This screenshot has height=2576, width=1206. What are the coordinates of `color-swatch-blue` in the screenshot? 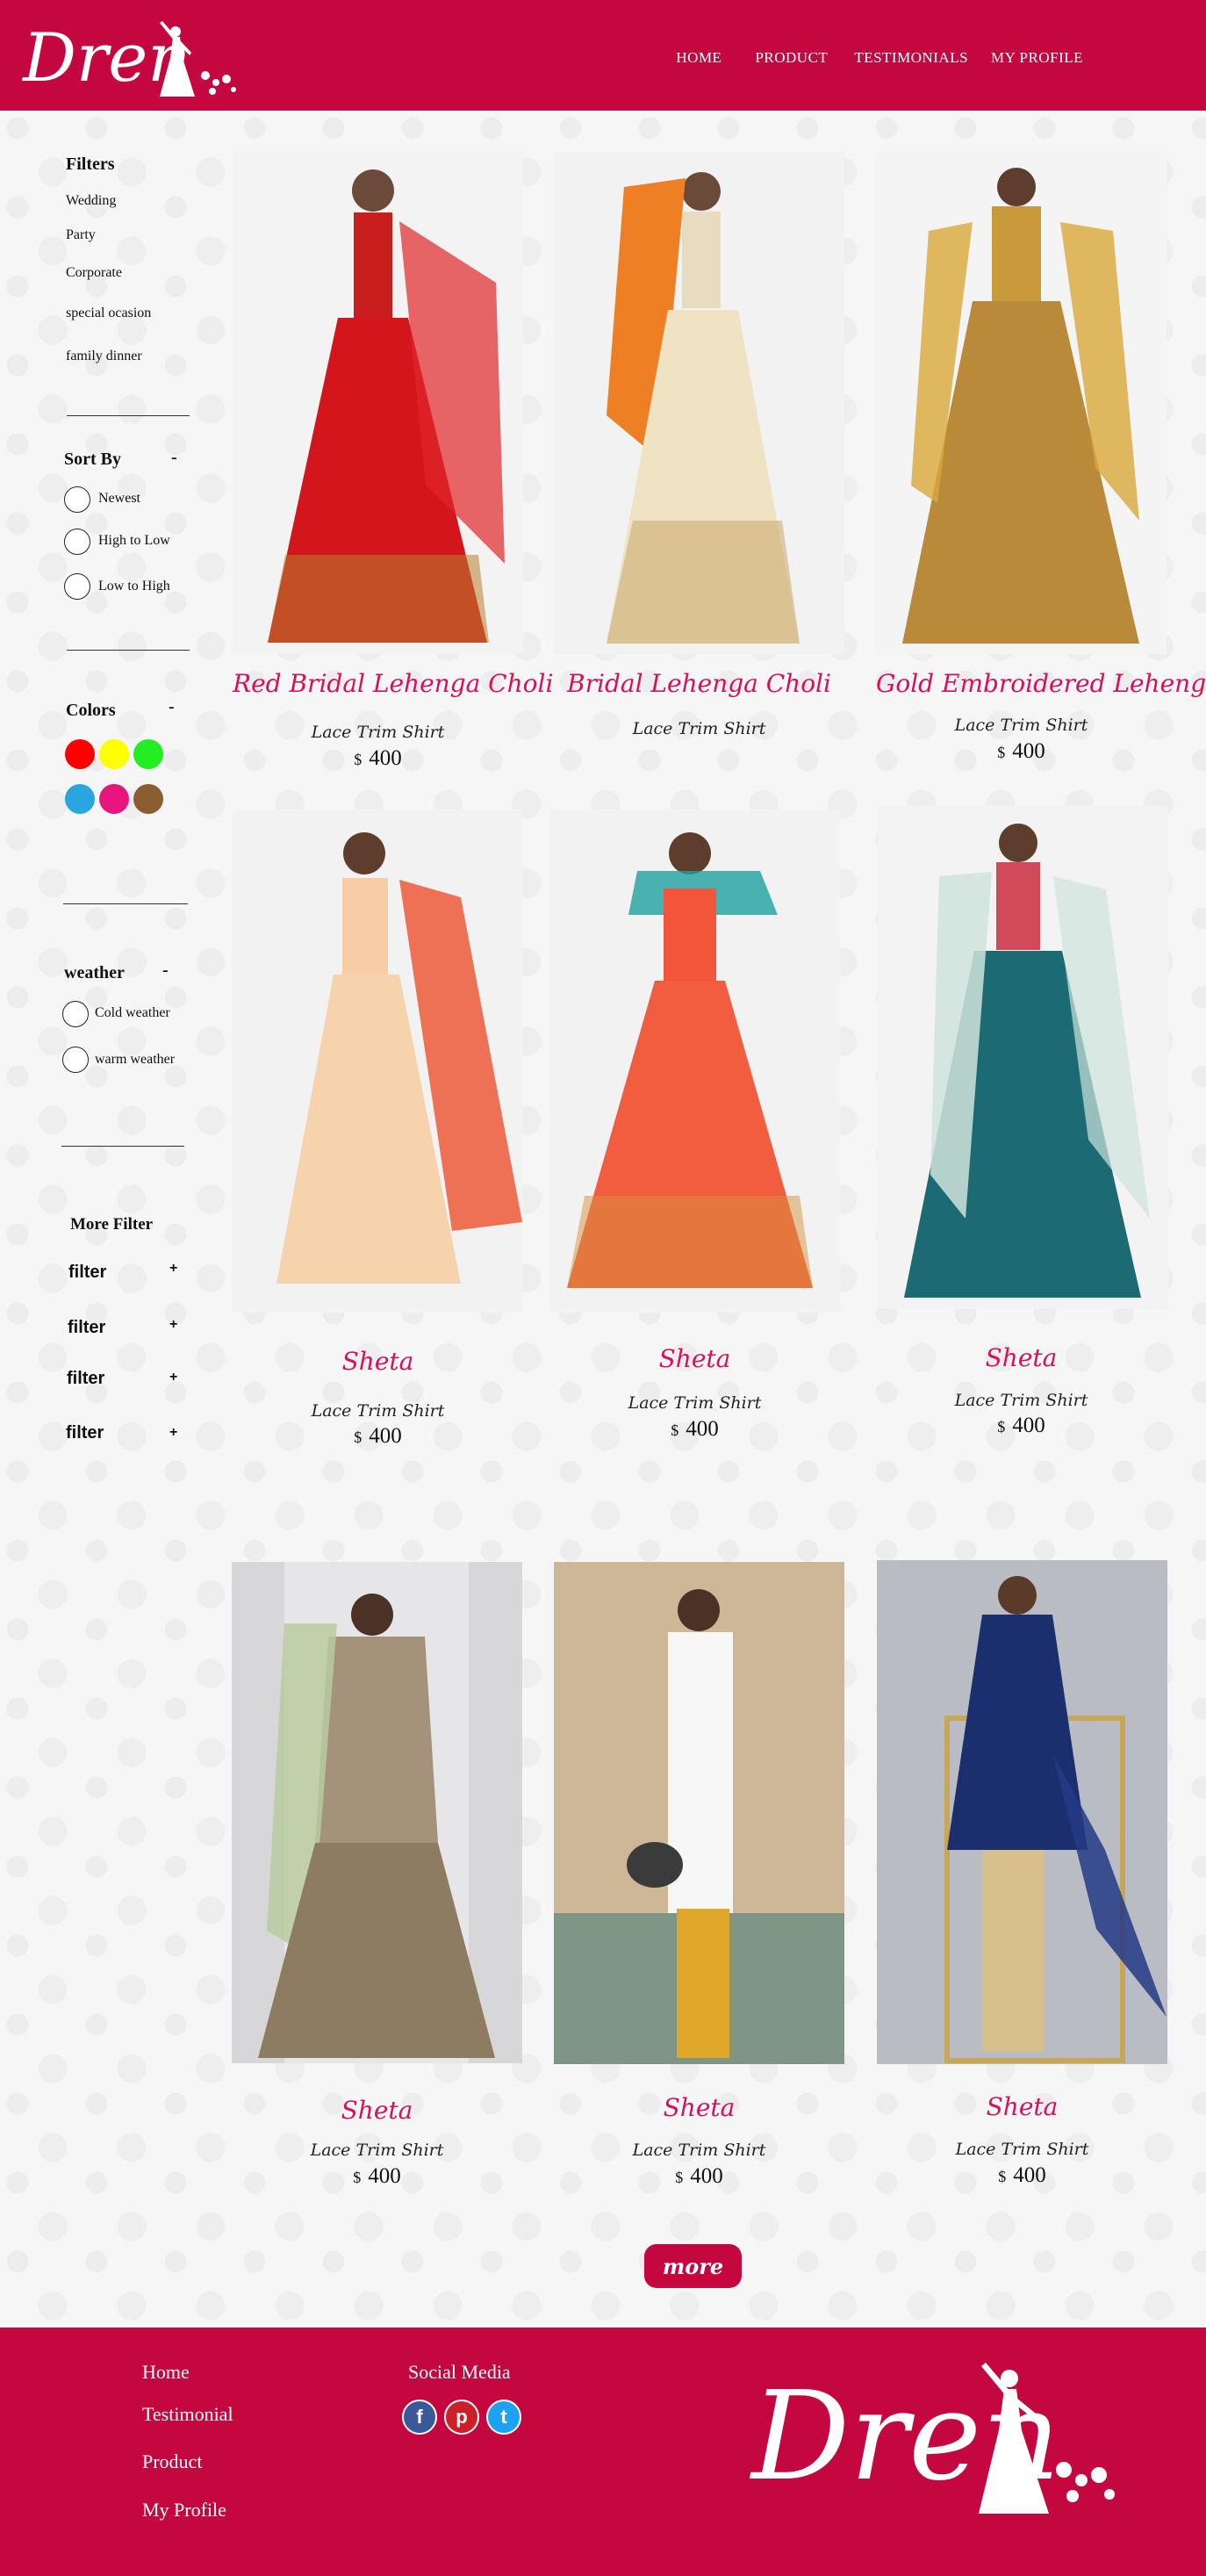 It's located at (80, 799).